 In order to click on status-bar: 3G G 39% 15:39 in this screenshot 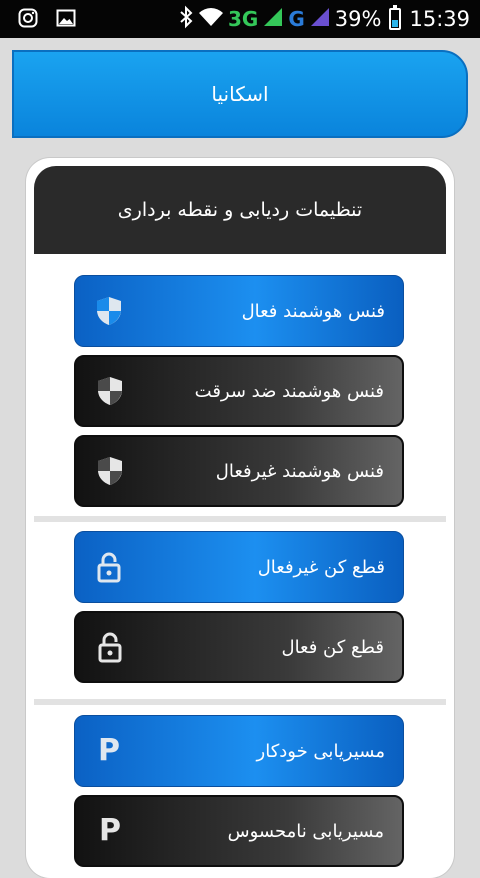, I will do `click(240, 19)`.